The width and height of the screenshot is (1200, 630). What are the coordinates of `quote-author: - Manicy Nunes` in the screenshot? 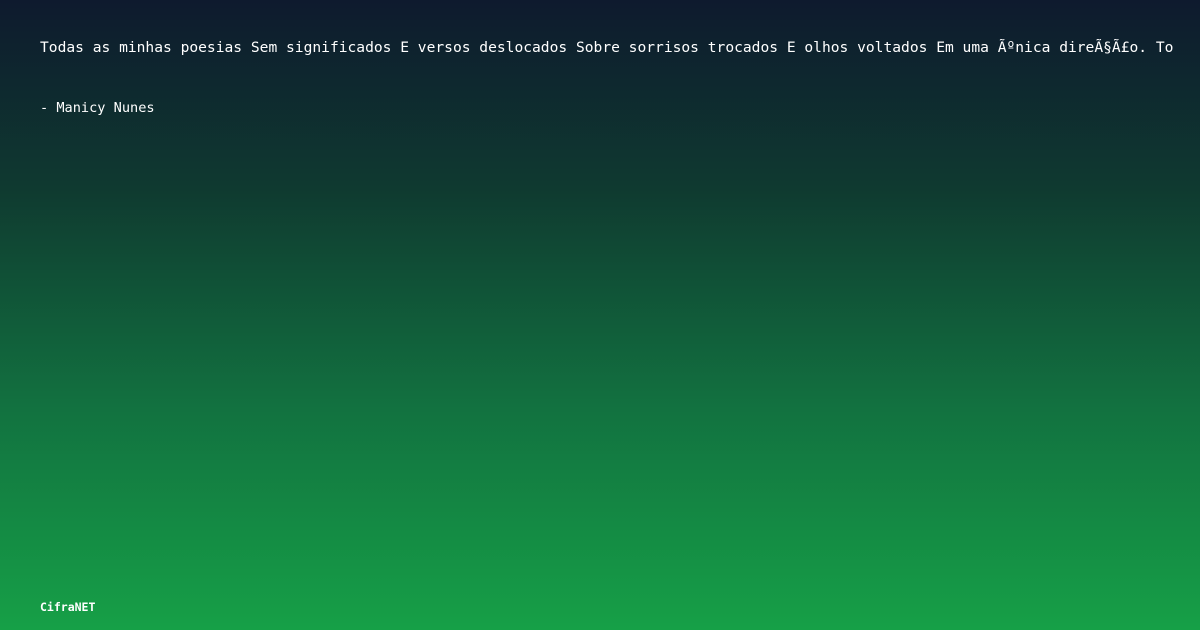 It's located at (97, 108).